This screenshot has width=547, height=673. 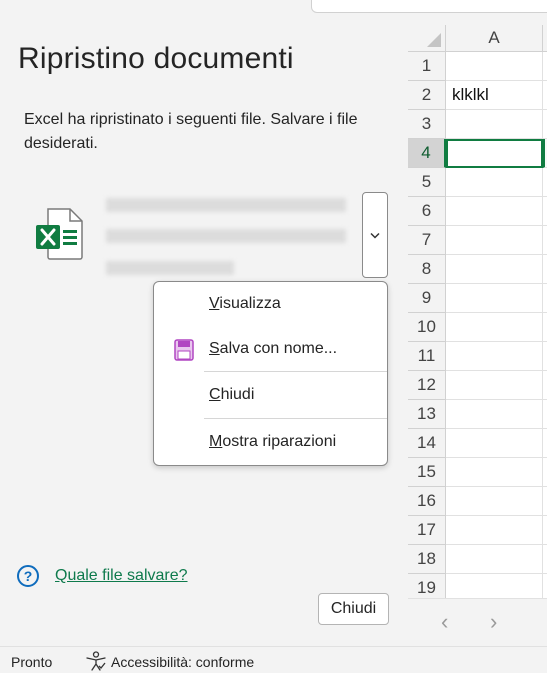 I want to click on row-header: 5, so click(x=427, y=182).